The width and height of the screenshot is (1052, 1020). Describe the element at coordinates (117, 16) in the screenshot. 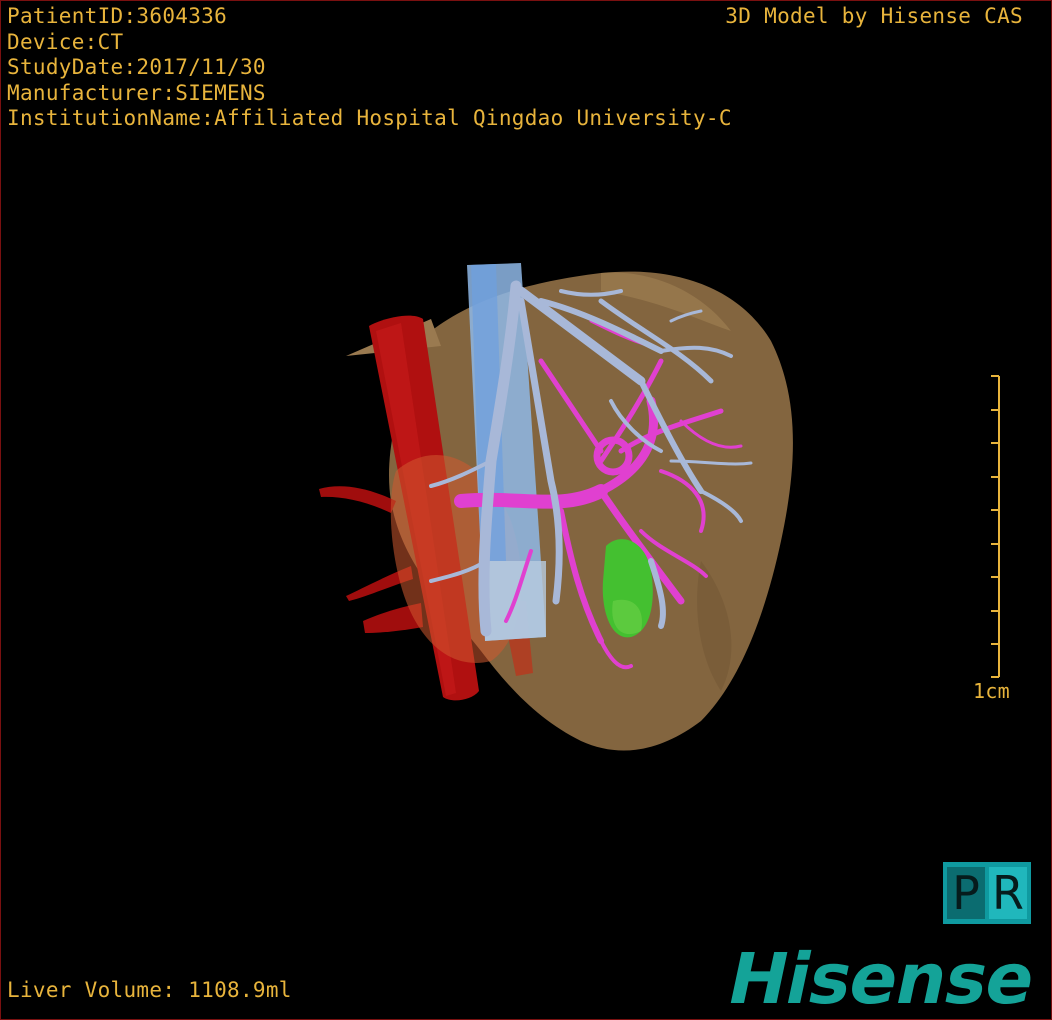

I see `patient-id-text: PatientID:3604336` at that location.